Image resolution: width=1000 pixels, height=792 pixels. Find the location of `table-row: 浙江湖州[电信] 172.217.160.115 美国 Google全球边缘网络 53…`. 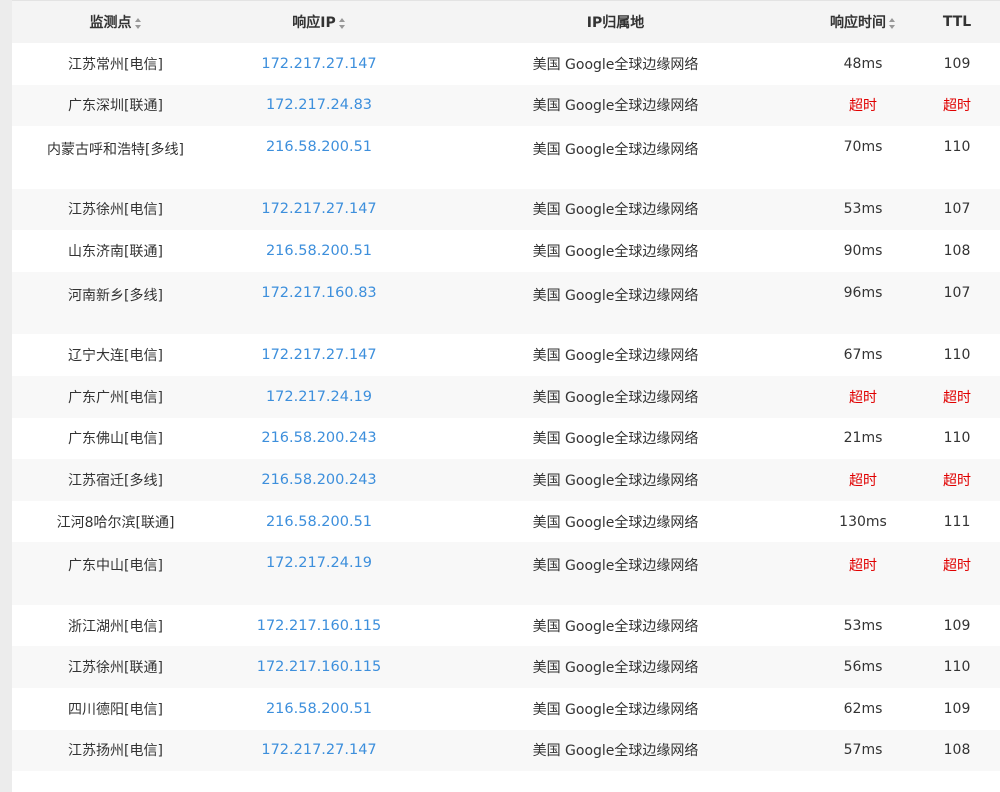

table-row: 浙江湖州[电信] 172.217.160.115 美国 Google全球边缘网络 53… is located at coordinates (506, 625).